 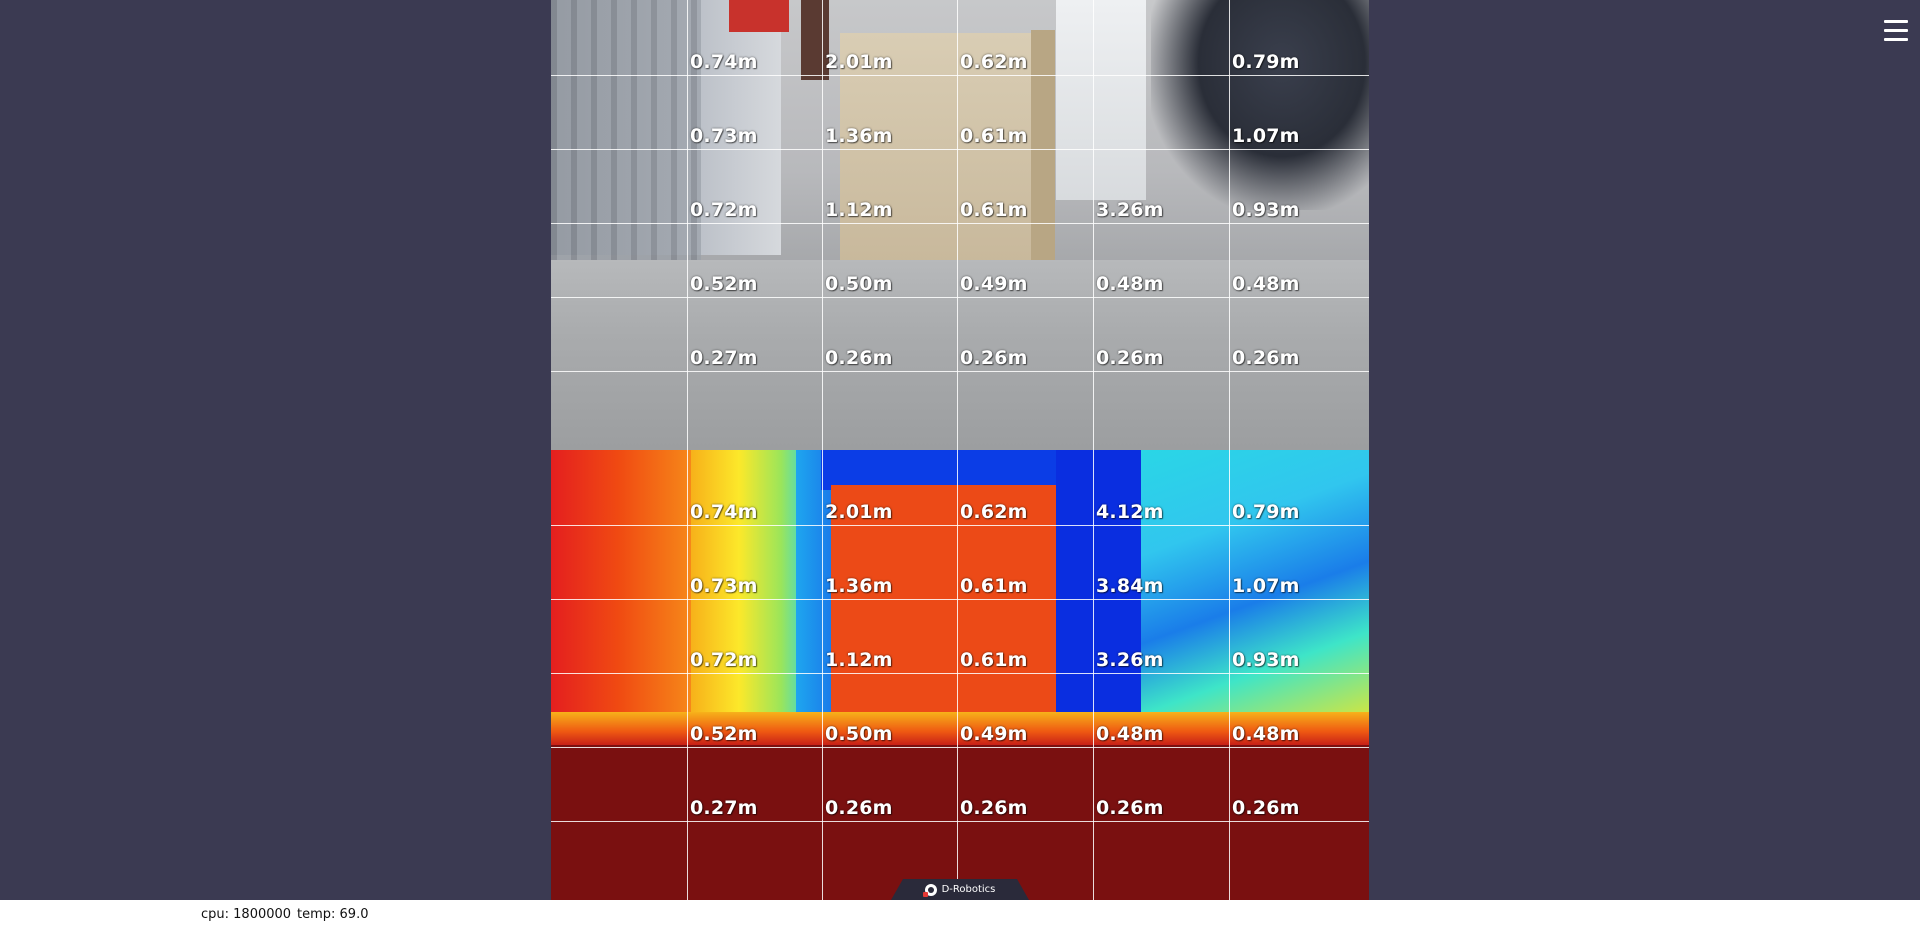 I want to click on camera-distance-label: 2.01m, so click(x=859, y=62).